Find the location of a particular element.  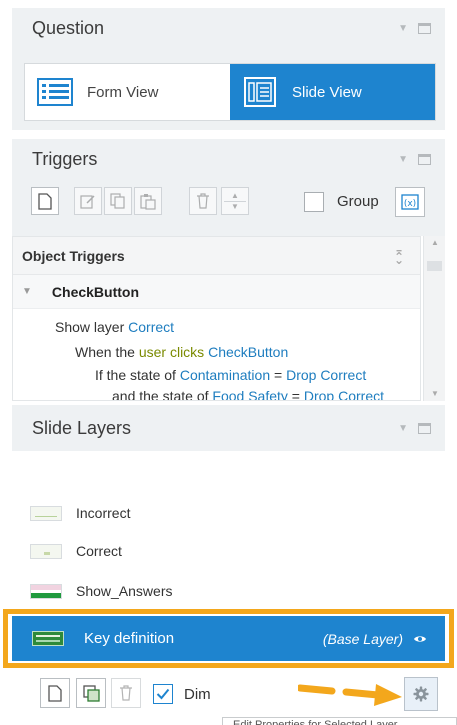

new-layer-button is located at coordinates (55, 693).